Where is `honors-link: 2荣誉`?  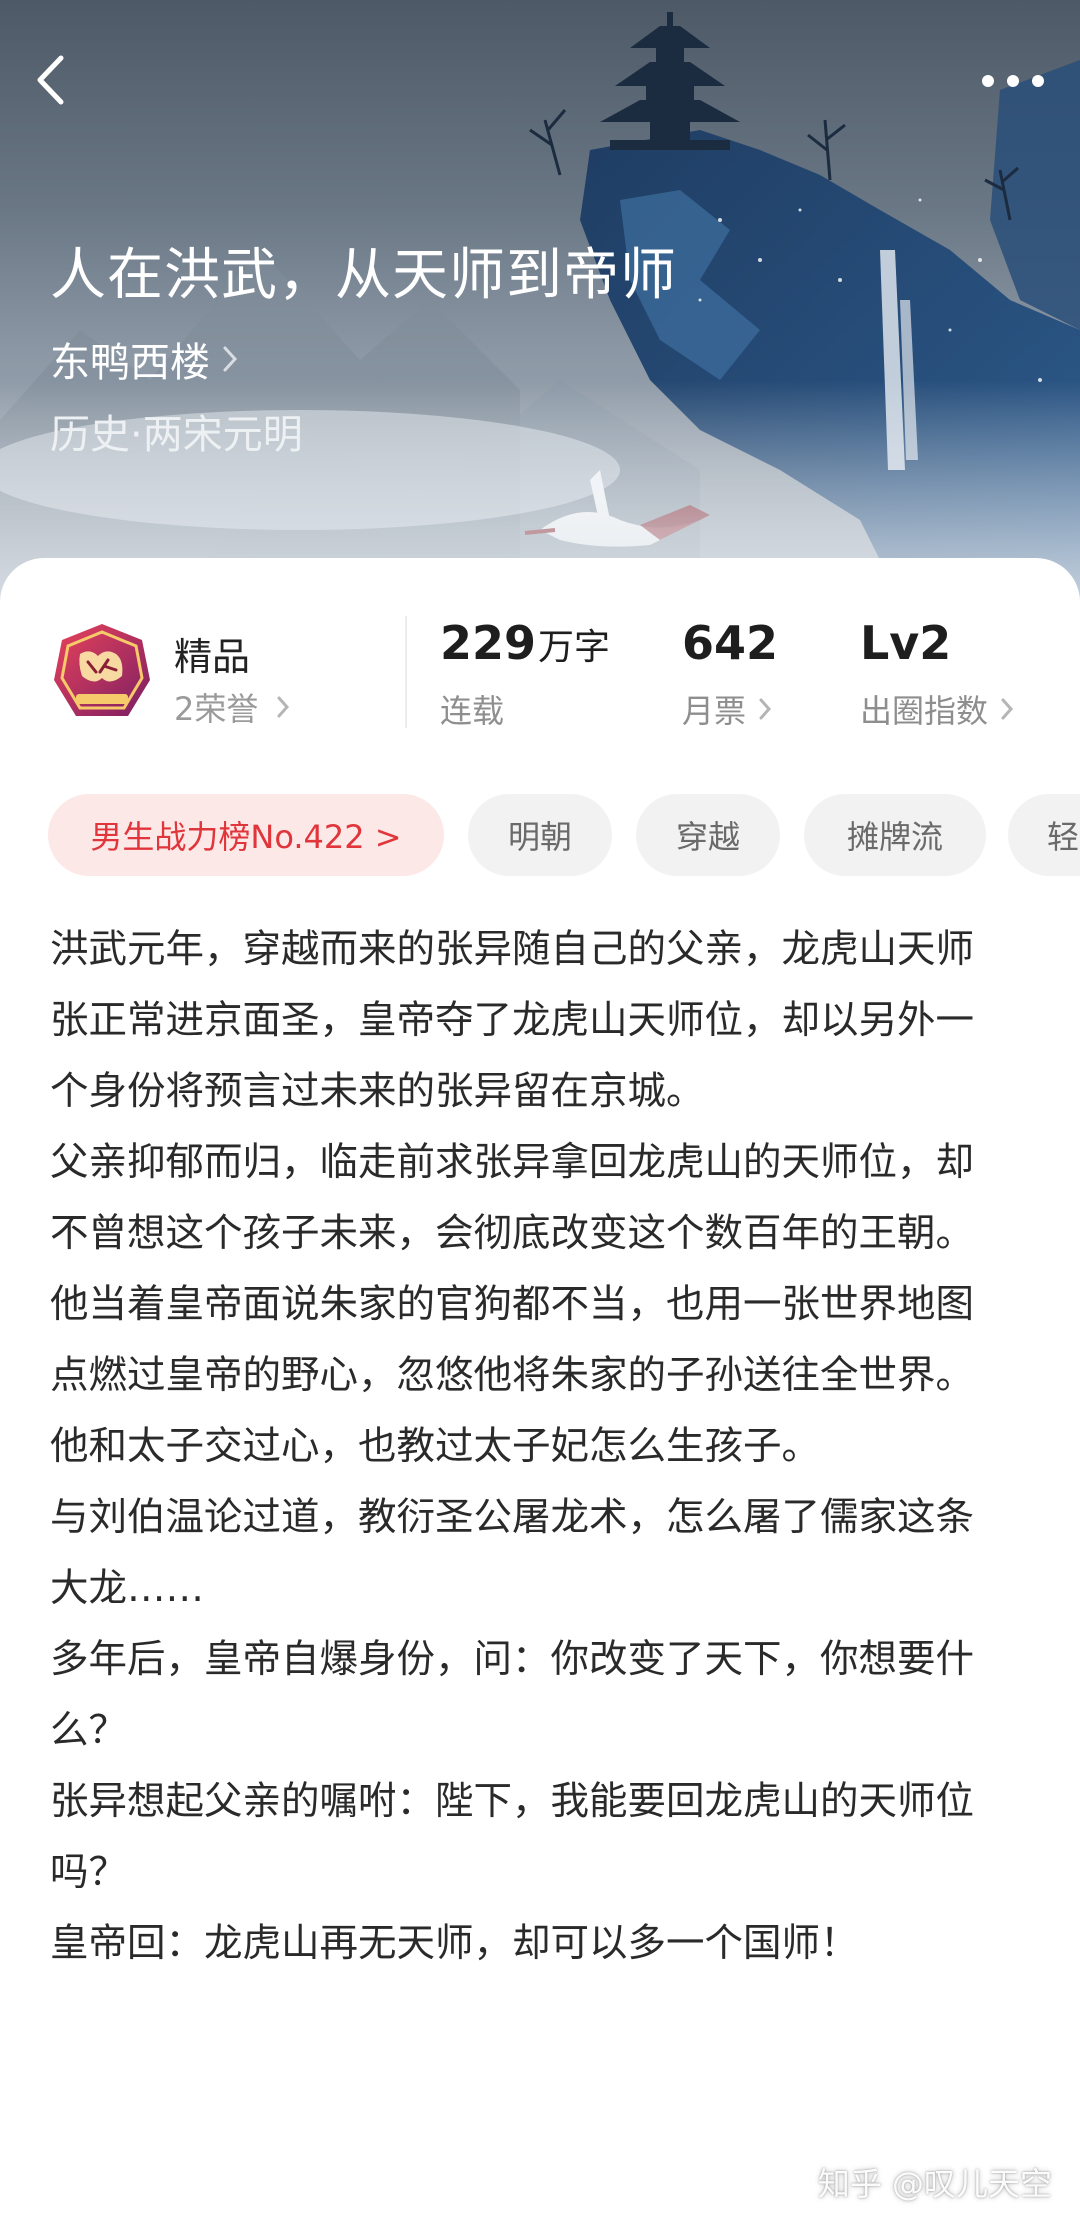 honors-link: 2荣誉 is located at coordinates (232, 707).